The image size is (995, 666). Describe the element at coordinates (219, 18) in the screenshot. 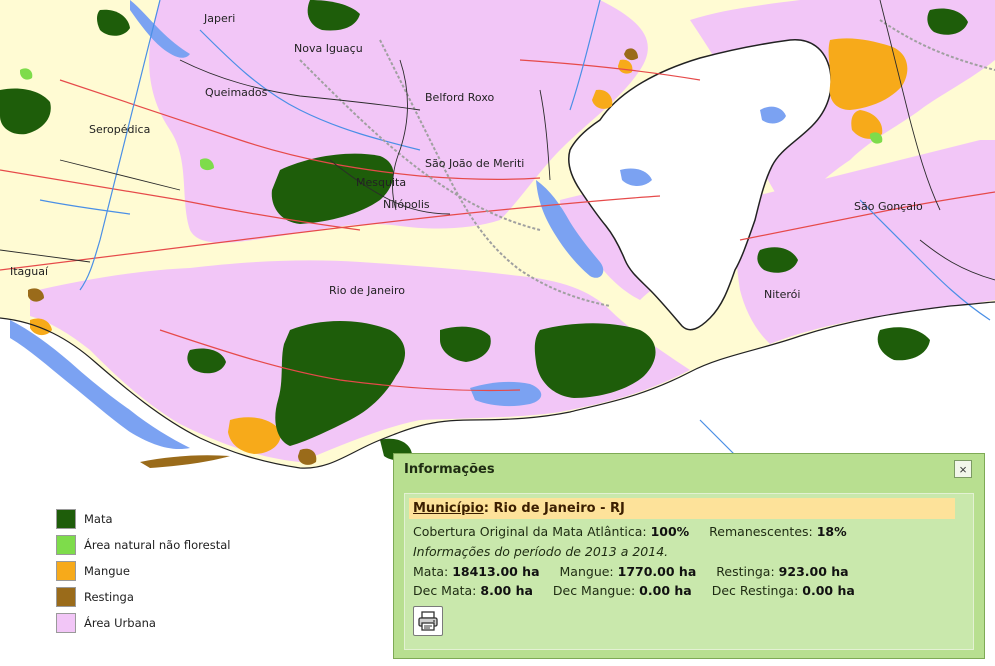

I see `city-label: Japeri` at that location.